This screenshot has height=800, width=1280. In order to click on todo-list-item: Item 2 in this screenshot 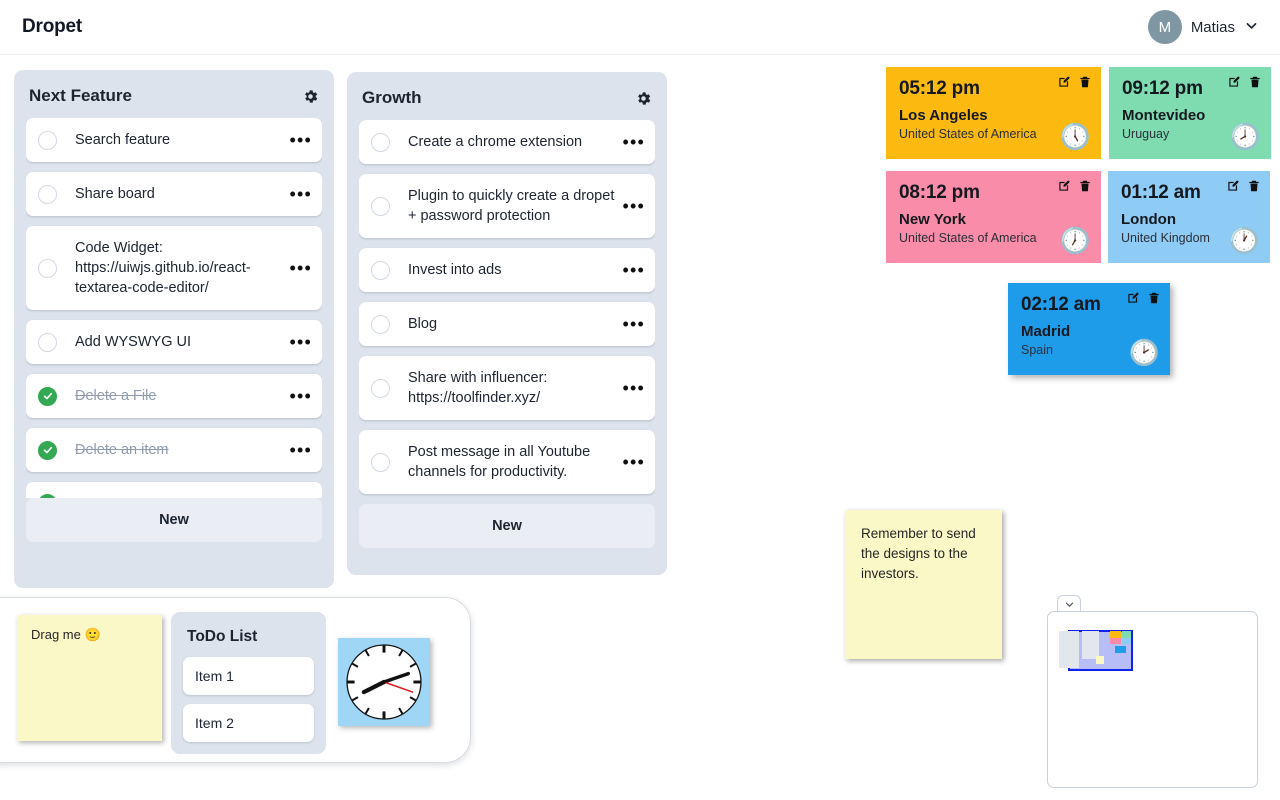, I will do `click(248, 723)`.